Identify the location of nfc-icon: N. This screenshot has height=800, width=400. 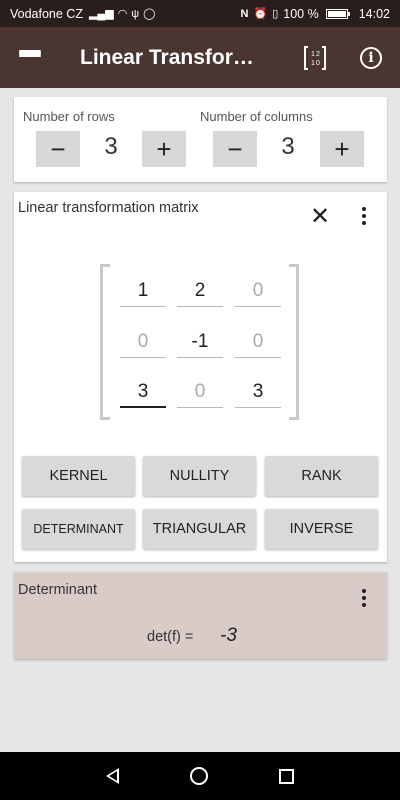
(244, 13).